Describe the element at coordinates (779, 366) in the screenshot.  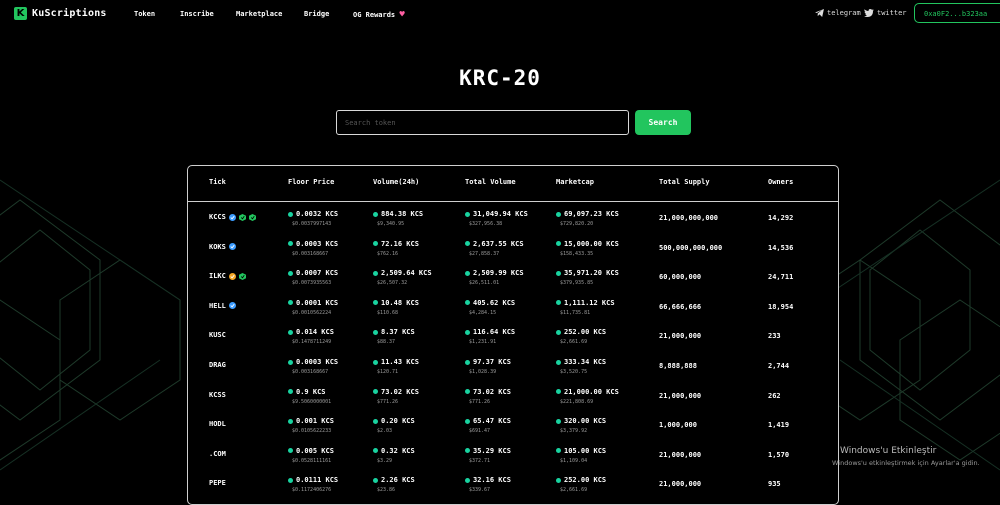
I see `owners-value: 2,744` at that location.